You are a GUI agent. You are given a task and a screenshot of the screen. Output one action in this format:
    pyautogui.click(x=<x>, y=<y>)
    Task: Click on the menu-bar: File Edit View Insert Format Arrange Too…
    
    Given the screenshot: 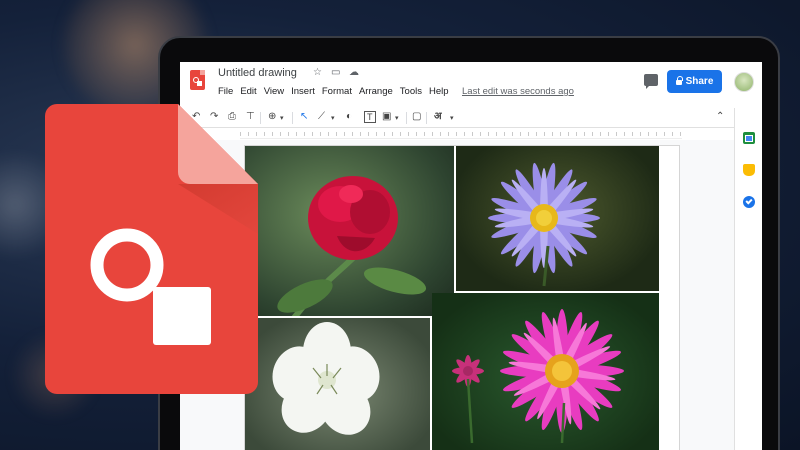 What is the action you would take?
    pyautogui.click(x=337, y=91)
    